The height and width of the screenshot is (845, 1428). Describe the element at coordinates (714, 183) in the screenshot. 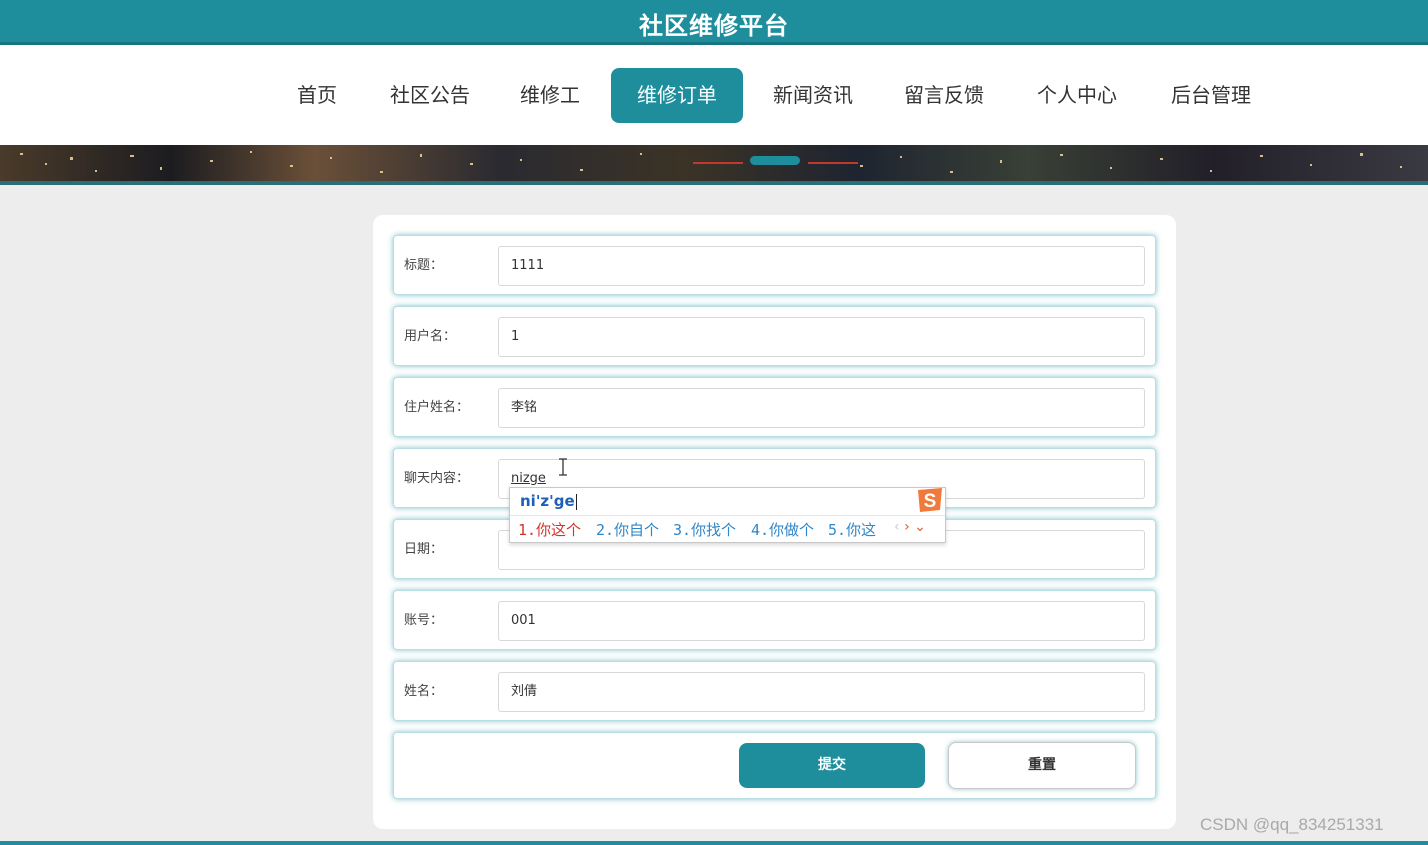

I see `banner-bottom-strip` at that location.